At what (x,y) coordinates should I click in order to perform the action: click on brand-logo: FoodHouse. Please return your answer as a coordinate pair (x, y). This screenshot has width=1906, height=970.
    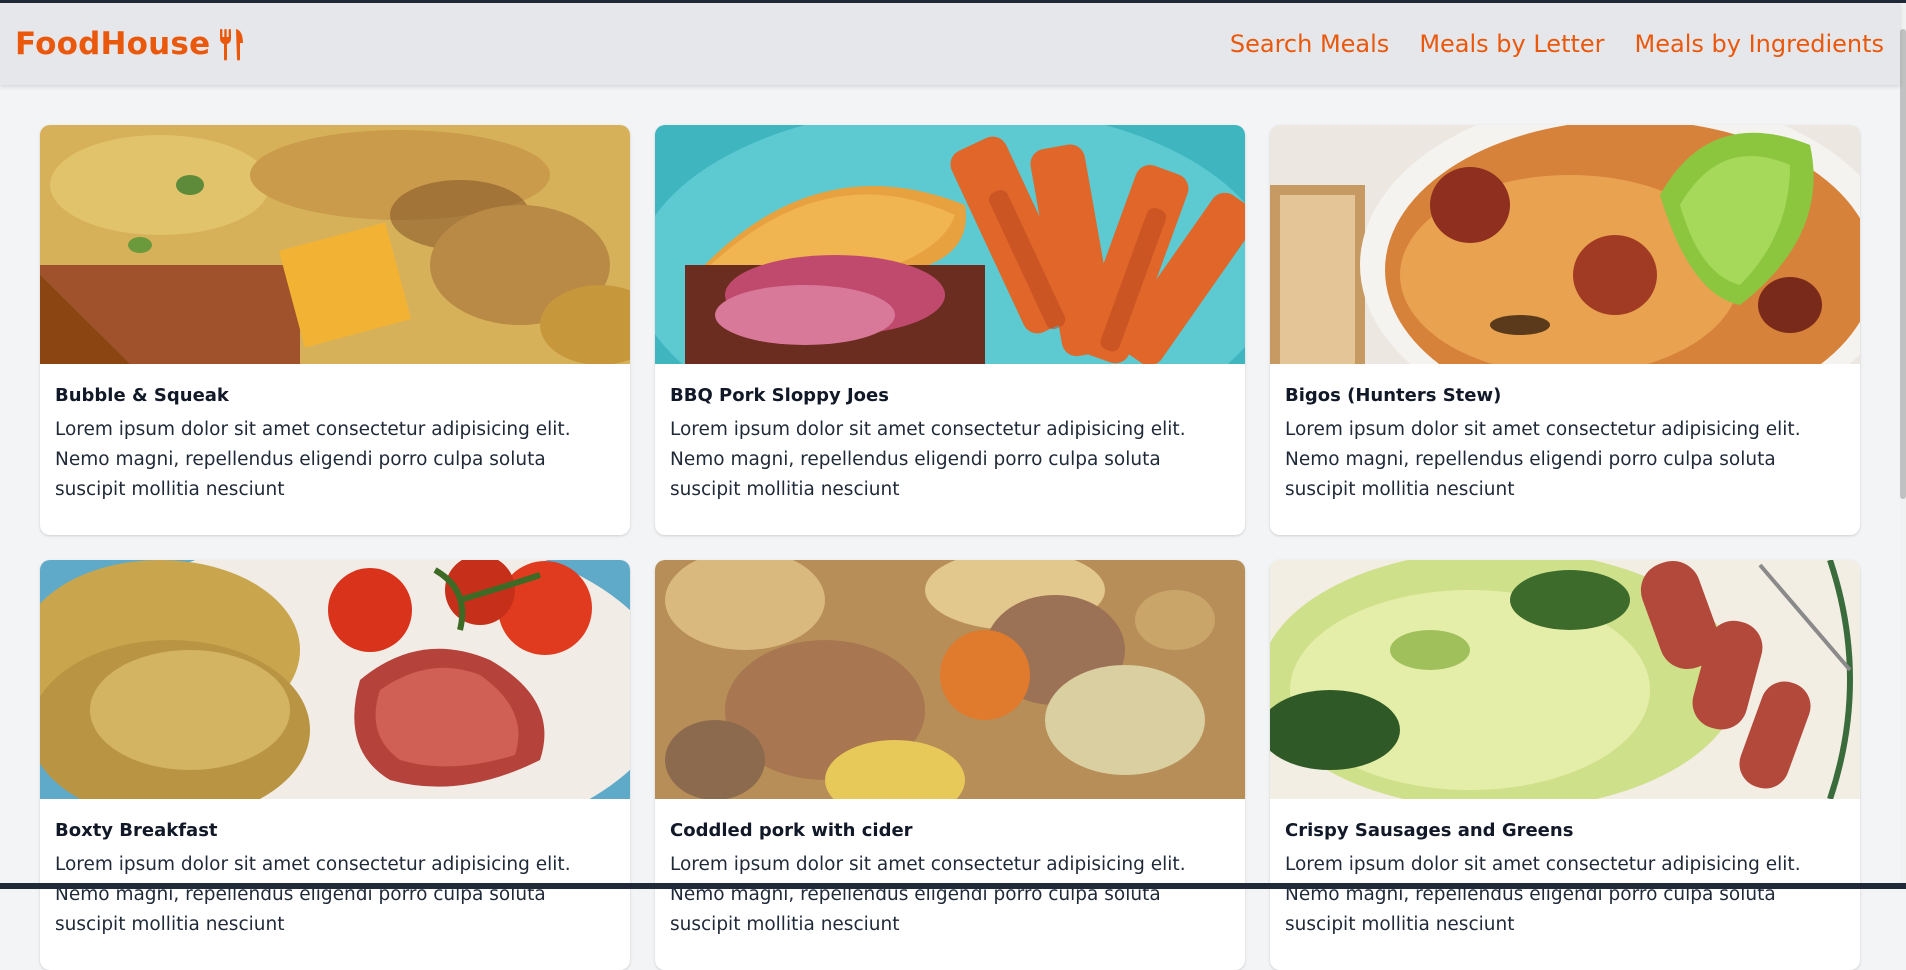
    Looking at the image, I should click on (130, 44).